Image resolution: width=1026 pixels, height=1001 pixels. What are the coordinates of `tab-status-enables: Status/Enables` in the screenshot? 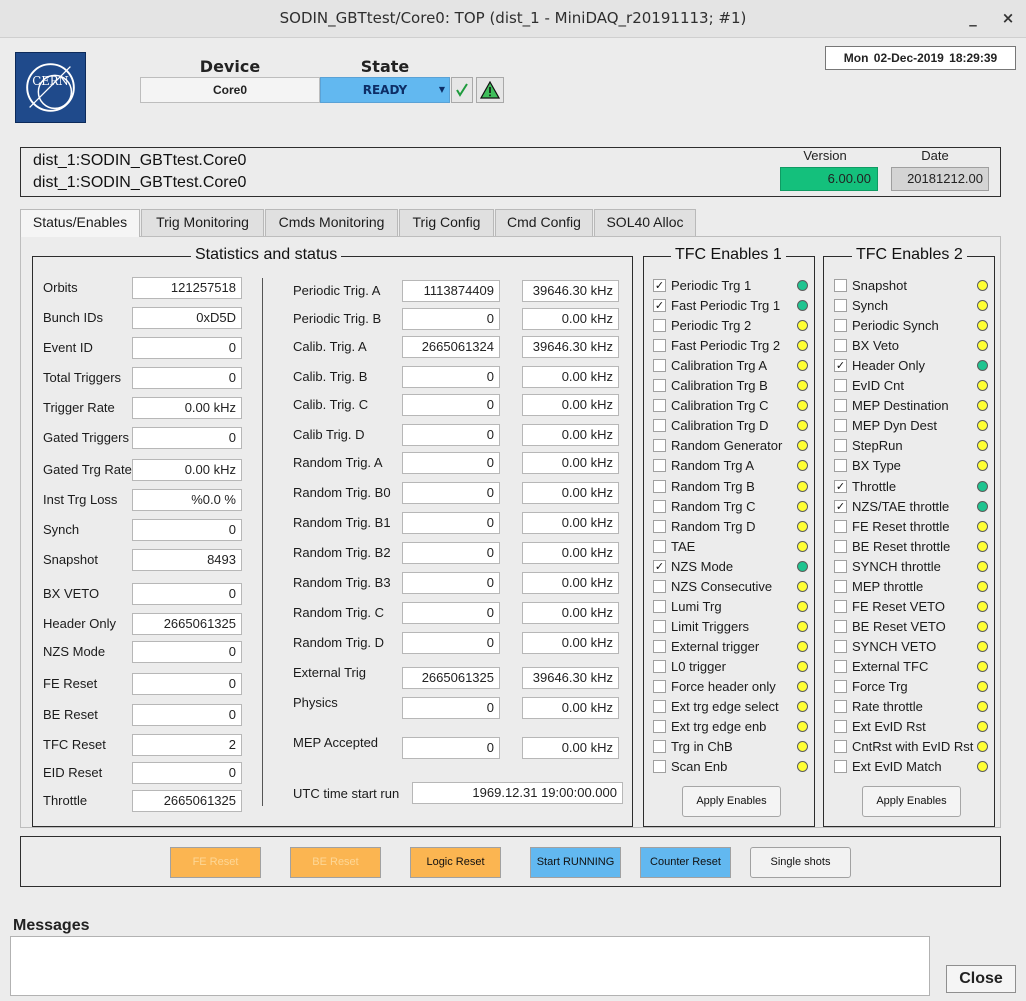 It's located at (80, 223).